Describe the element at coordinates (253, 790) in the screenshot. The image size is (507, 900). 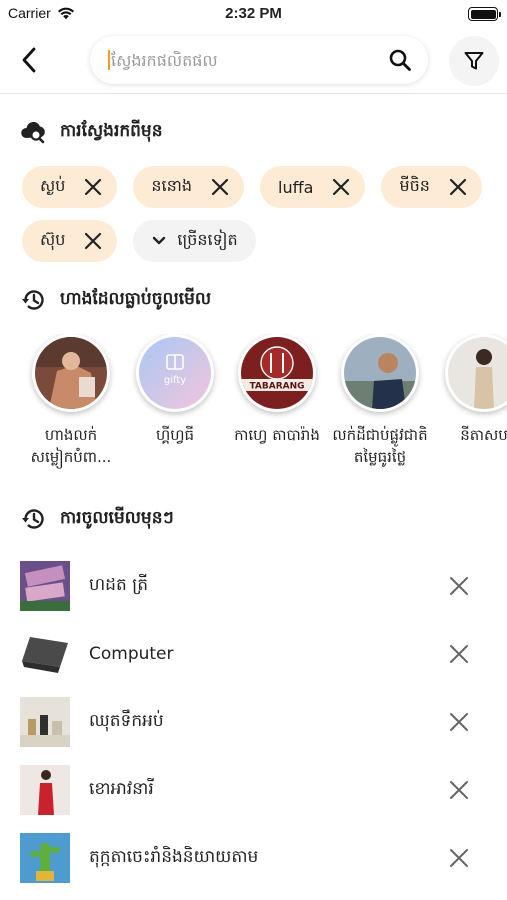
I see `list-item: ខោអាវនារី` at that location.